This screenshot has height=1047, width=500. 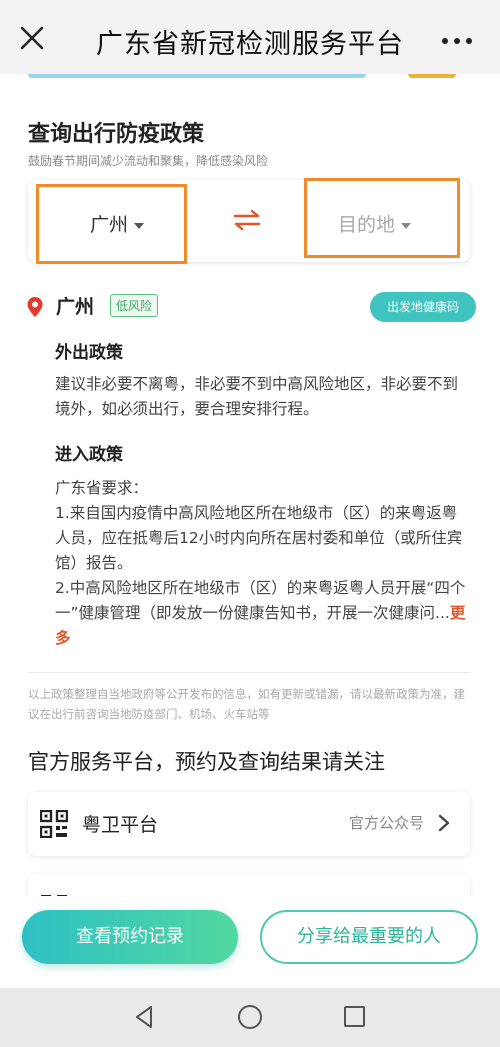 What do you see at coordinates (111, 224) in the screenshot?
I see `highlight-box-departure` at bounding box center [111, 224].